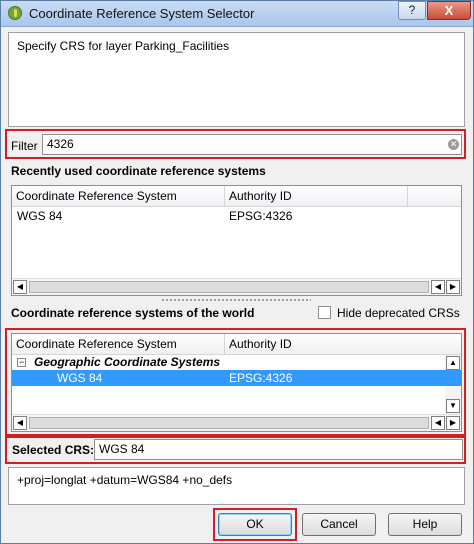  What do you see at coordinates (21, 362) in the screenshot?
I see `collapse-icon: −` at bounding box center [21, 362].